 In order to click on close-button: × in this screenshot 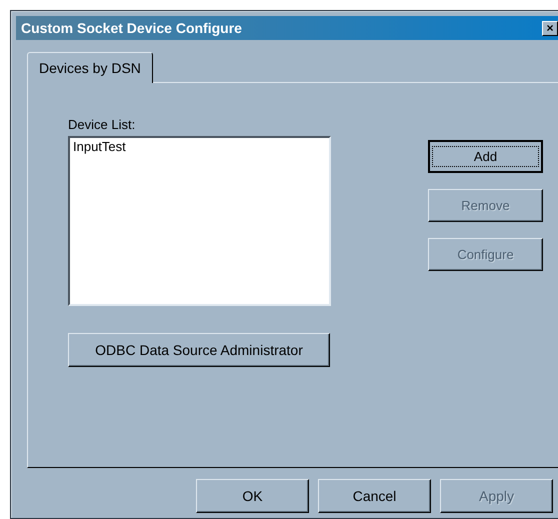, I will do `click(550, 28)`.